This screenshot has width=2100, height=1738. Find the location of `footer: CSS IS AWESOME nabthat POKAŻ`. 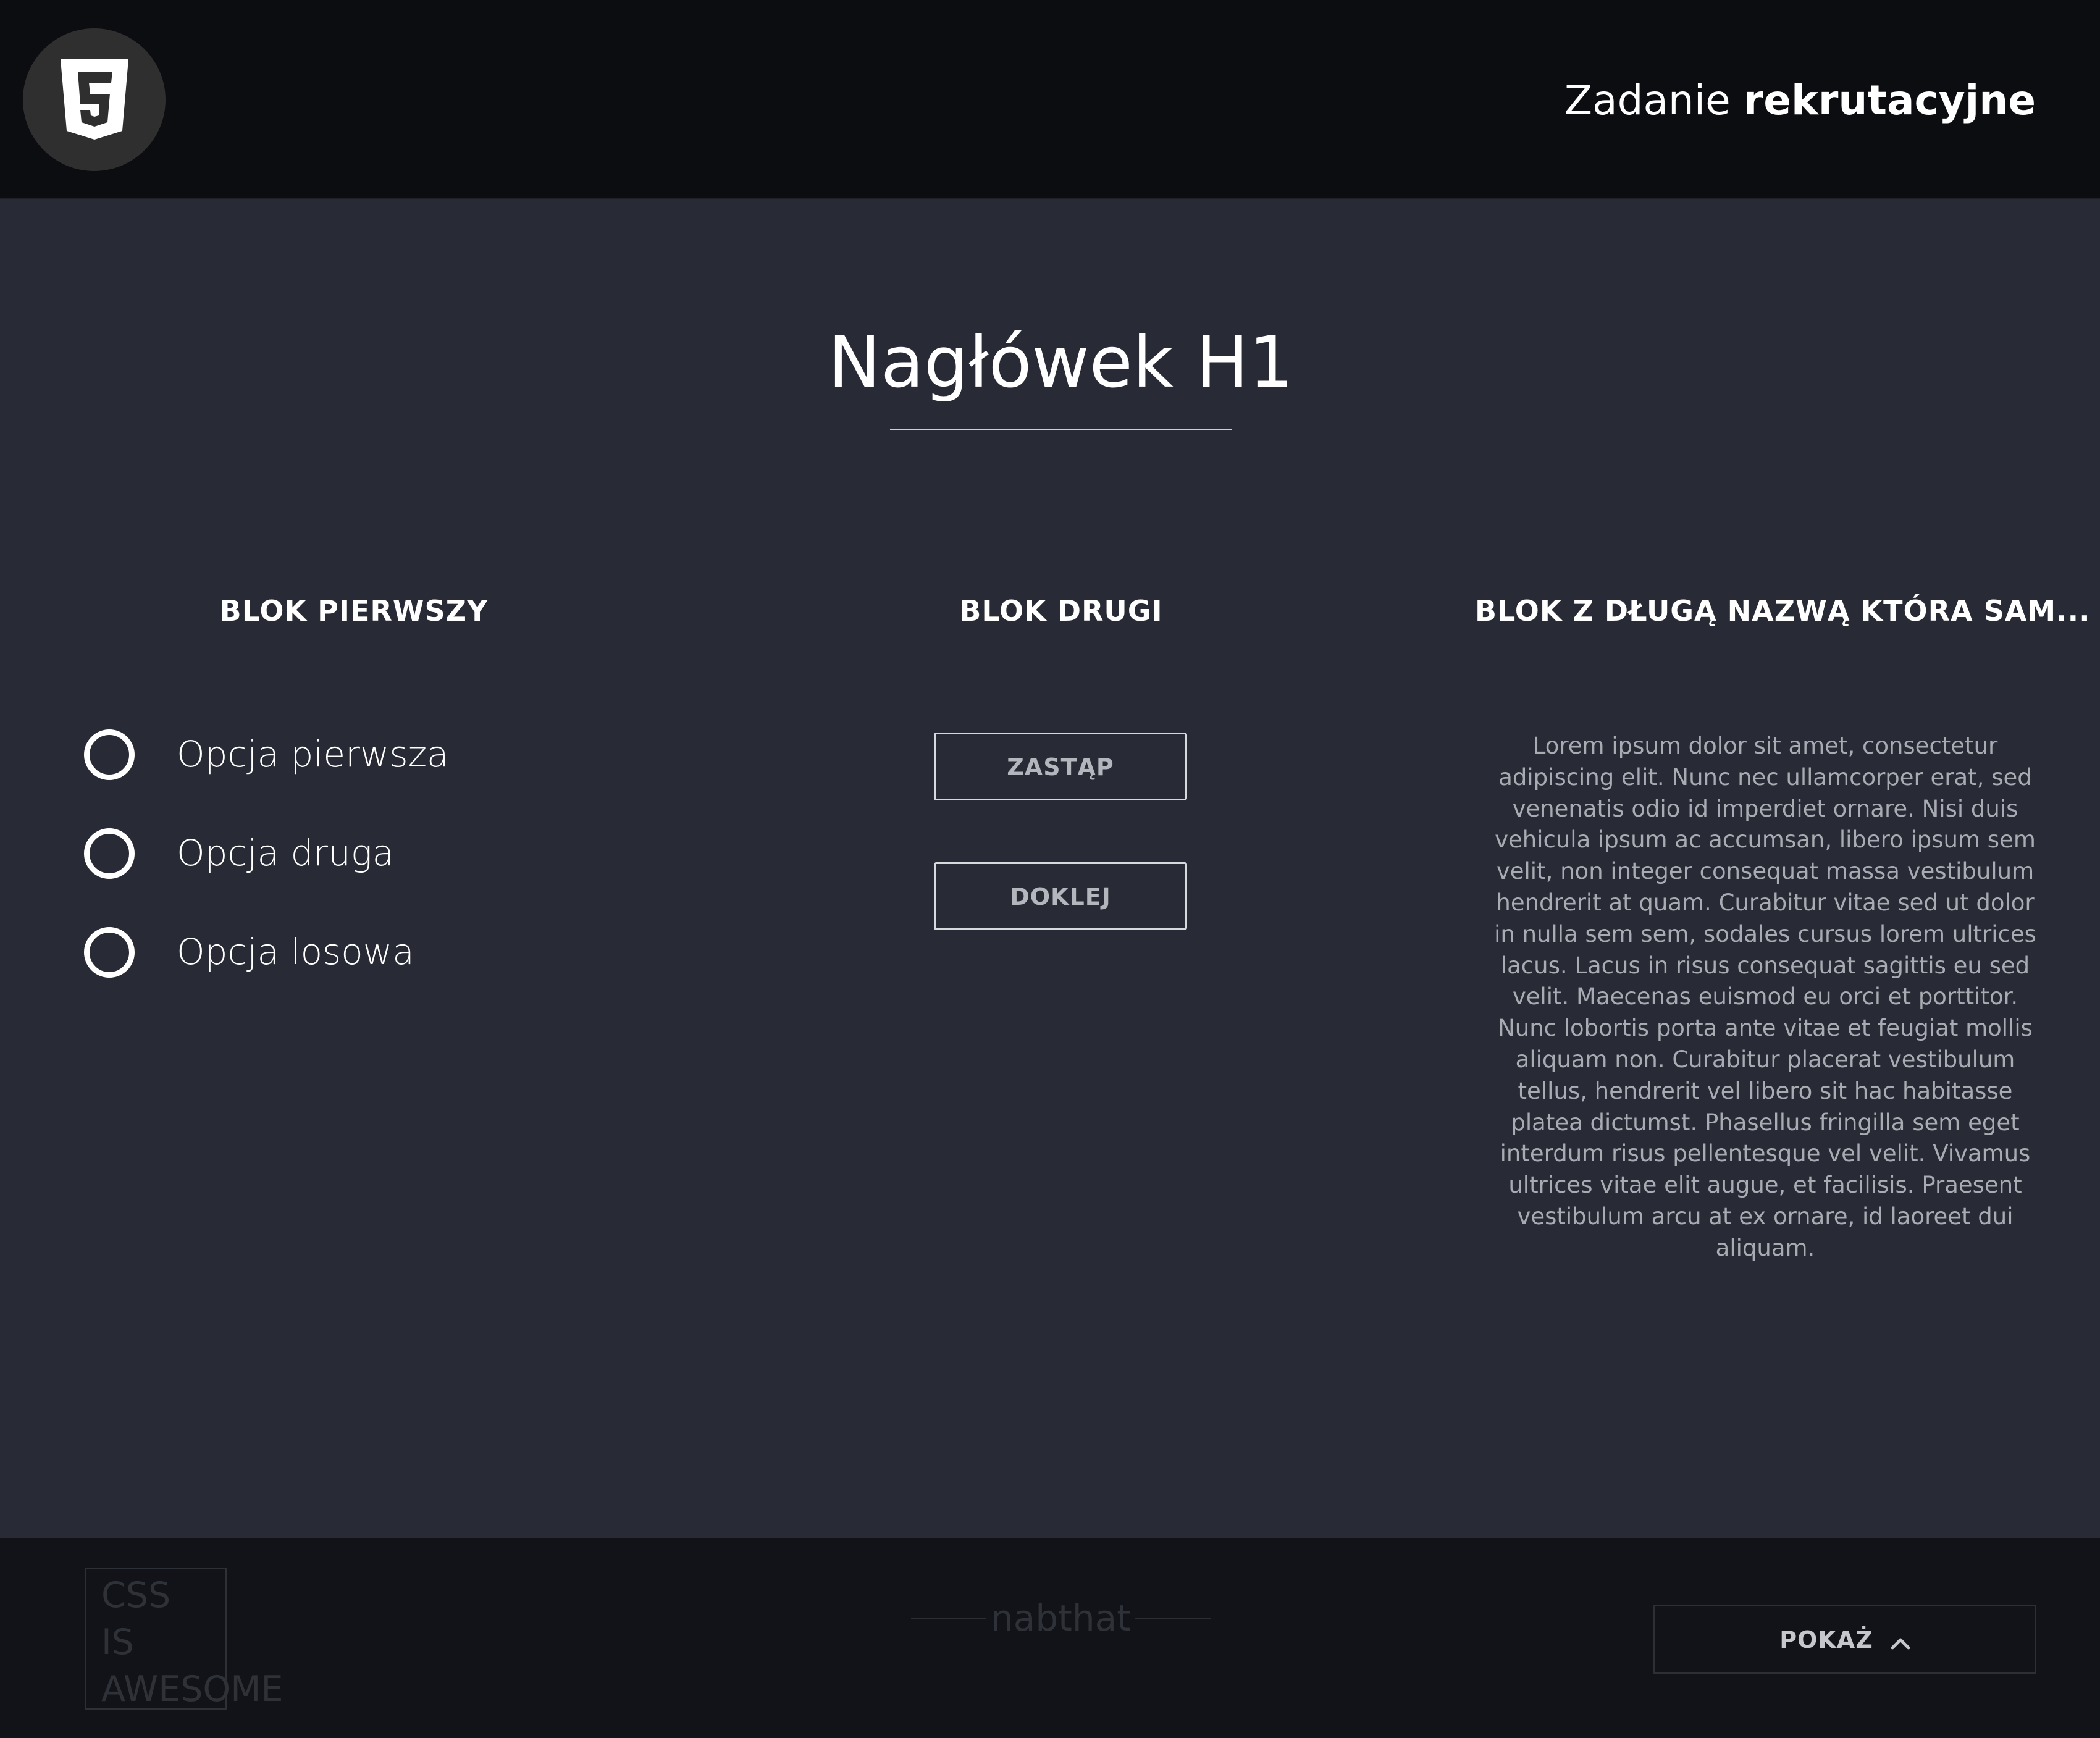

footer: CSS IS AWESOME nabthat POKAŻ is located at coordinates (1050, 1638).